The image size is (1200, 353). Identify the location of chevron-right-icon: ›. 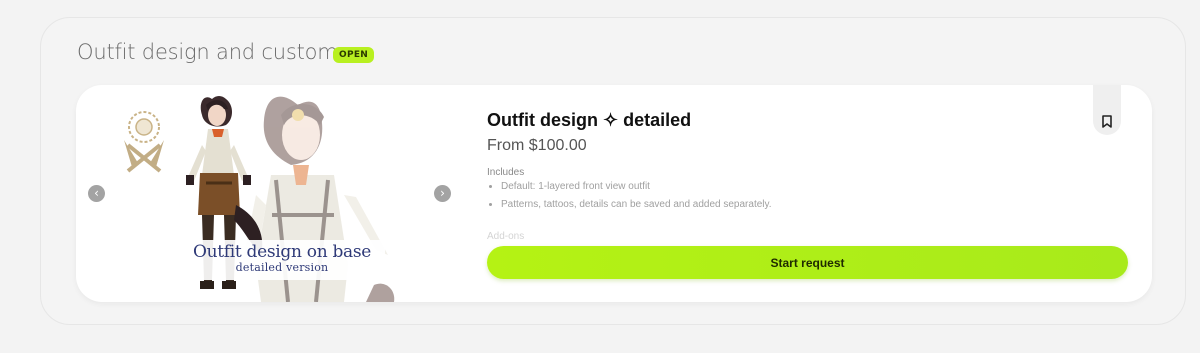
(442, 193).